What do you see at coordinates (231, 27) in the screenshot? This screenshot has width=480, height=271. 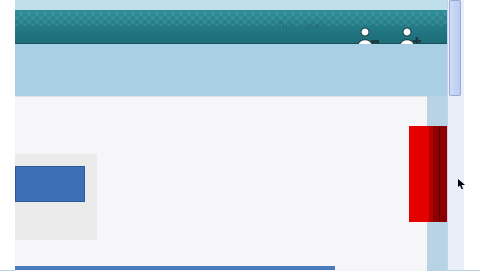 I see `header-bar: Tur... user` at bounding box center [231, 27].